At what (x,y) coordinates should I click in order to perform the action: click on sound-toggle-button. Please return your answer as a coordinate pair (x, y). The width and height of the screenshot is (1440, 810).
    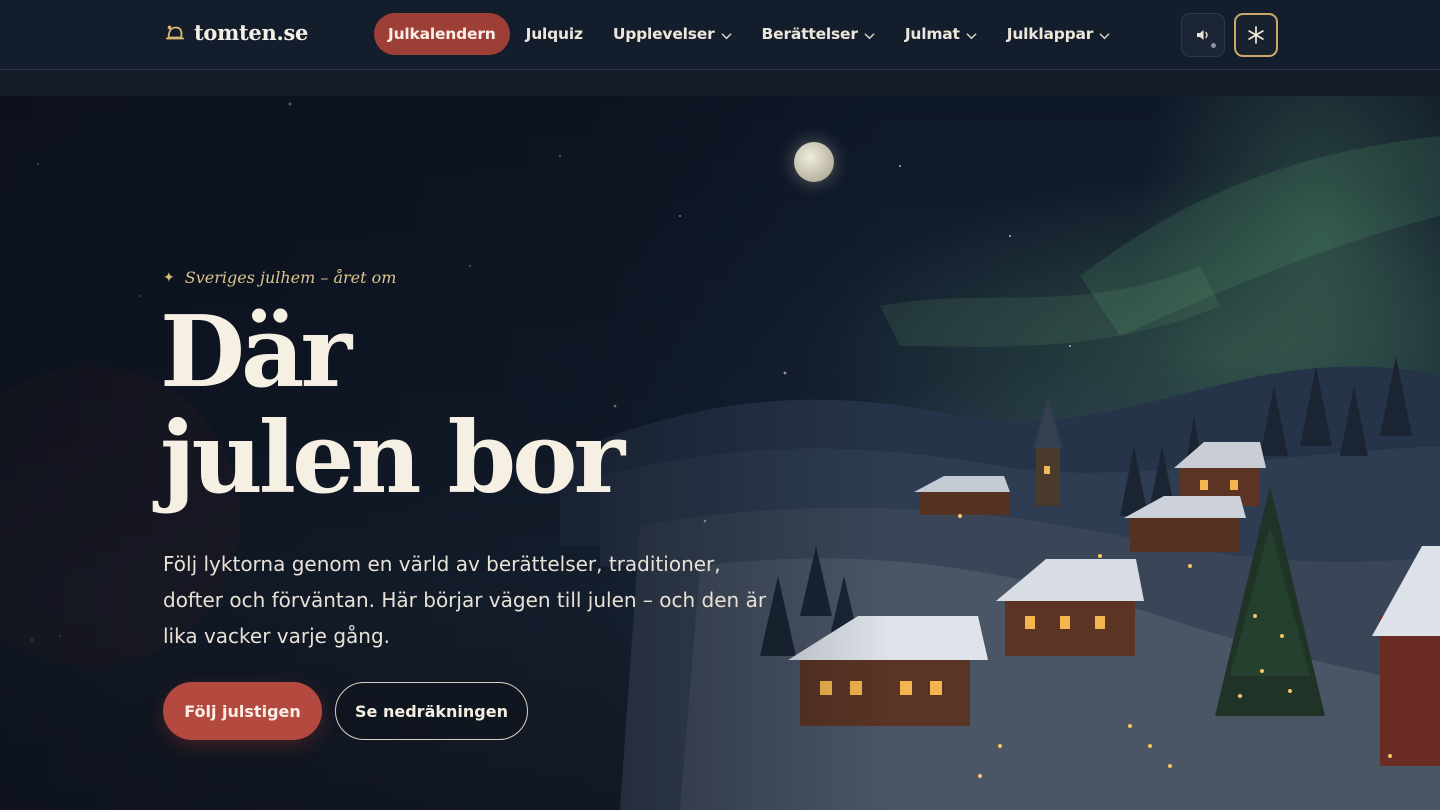
    Looking at the image, I should click on (1203, 35).